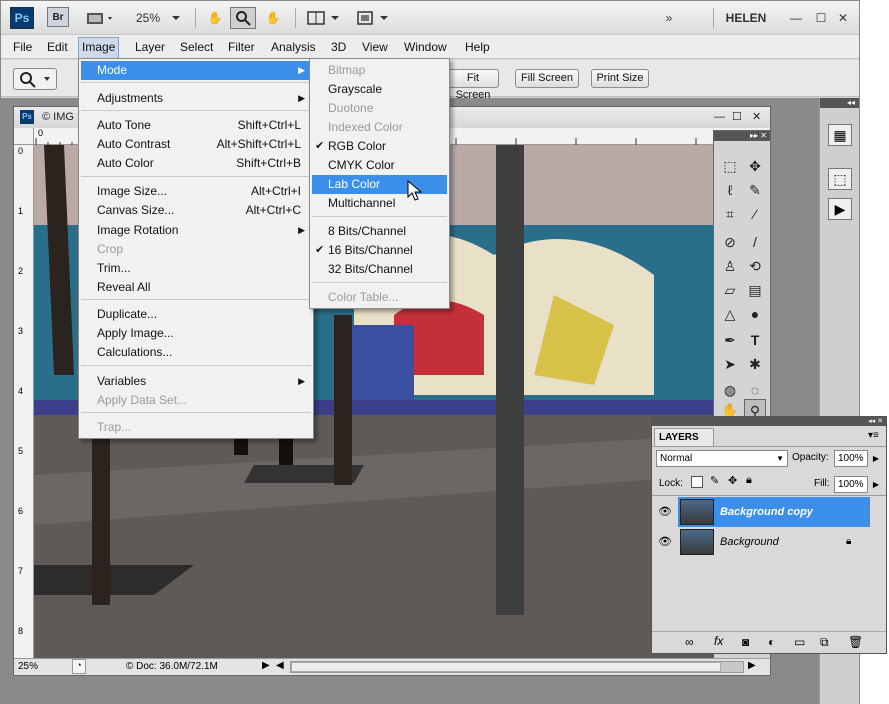 This screenshot has width=889, height=704. I want to click on scrollbar-thumb, so click(506, 667).